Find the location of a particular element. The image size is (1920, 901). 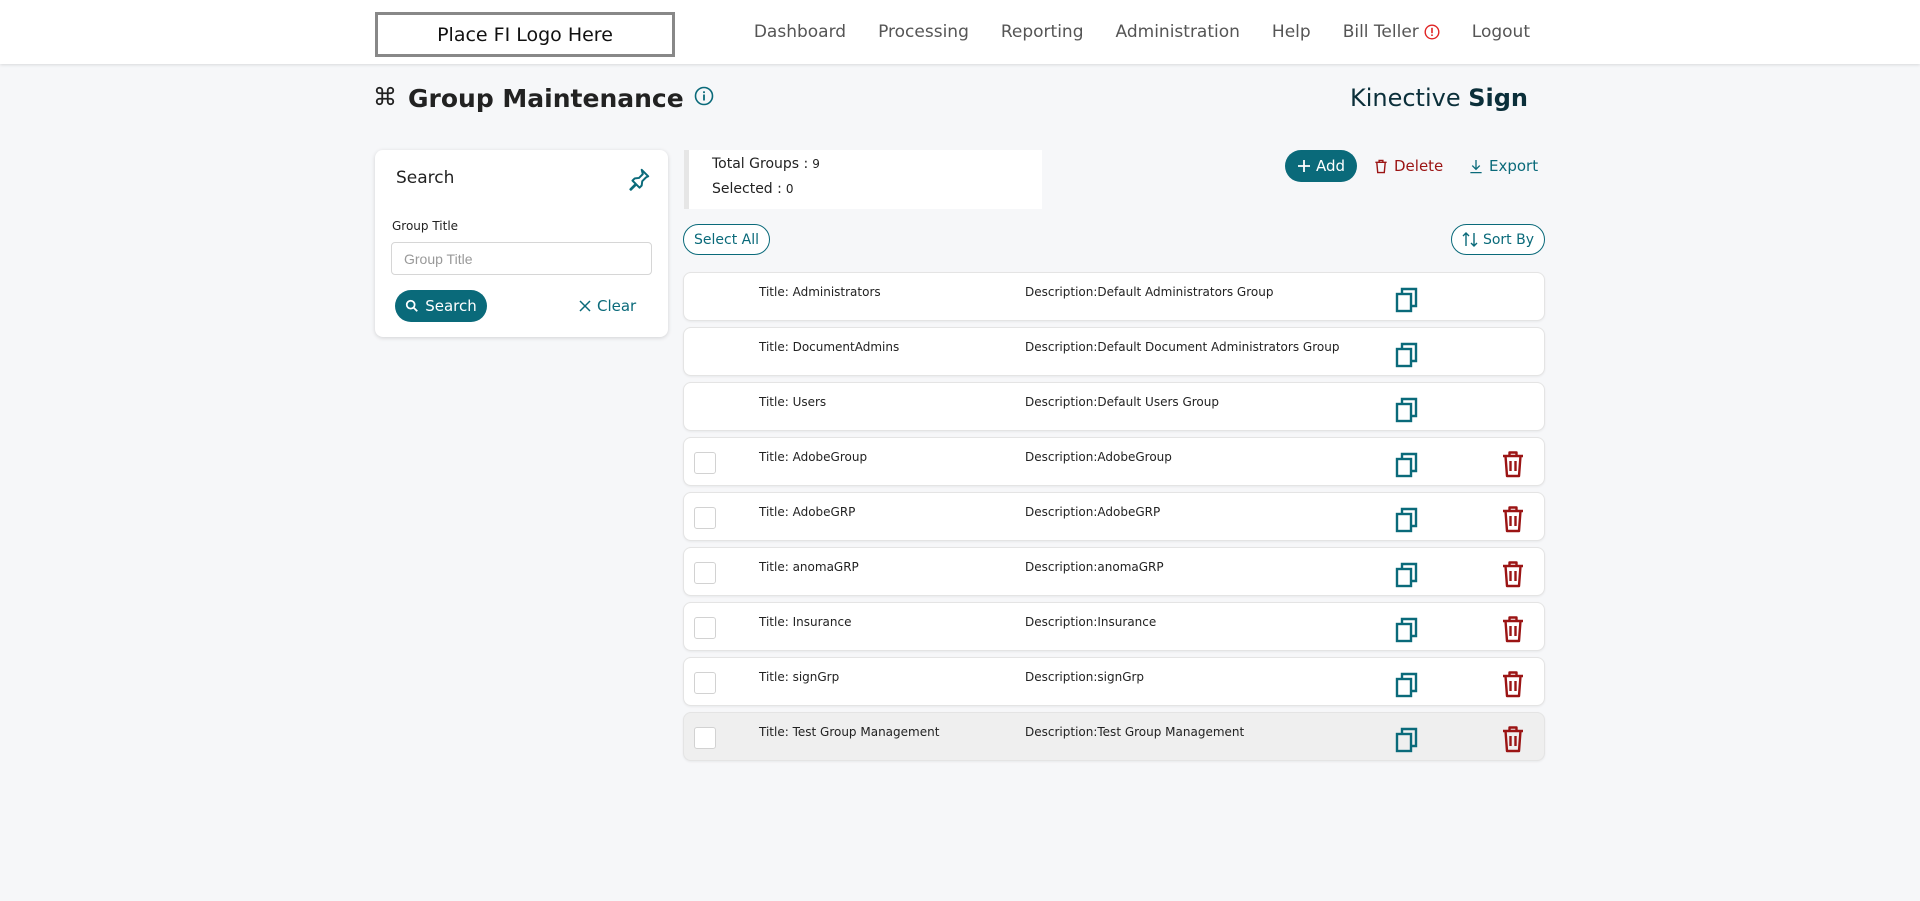

group-title: Title: anomaGRP is located at coordinates (809, 567).